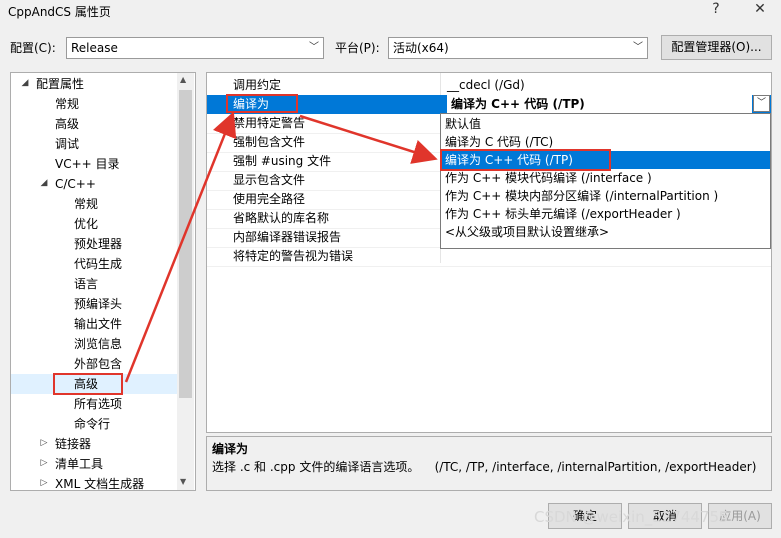 The image size is (781, 538). Describe the element at coordinates (631, 517) in the screenshot. I see `watermark: CSDN @weixin_52744755` at that location.